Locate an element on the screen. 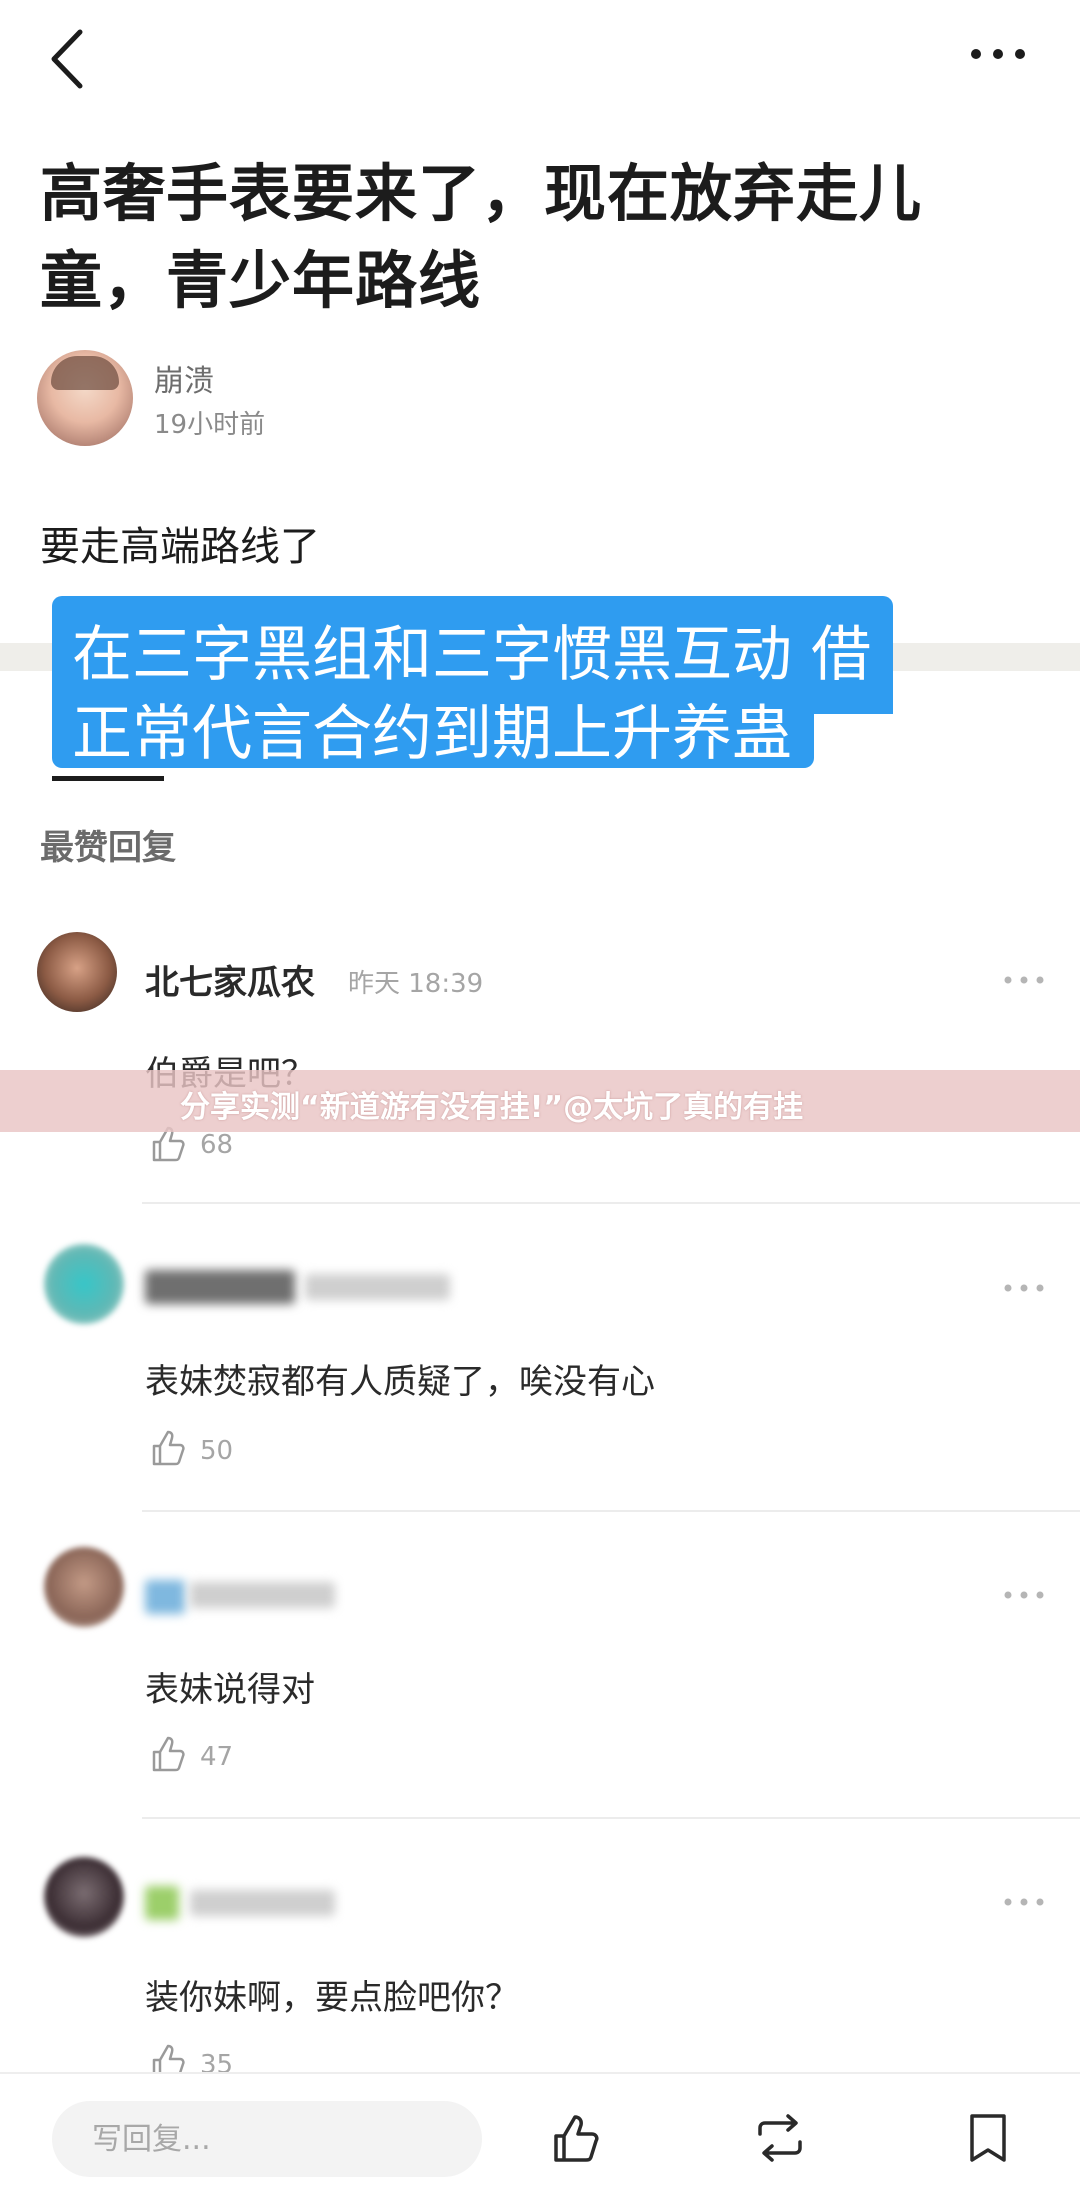 Image resolution: width=1080 pixels, height=2204 pixels. like-count: 68 is located at coordinates (217, 1145).